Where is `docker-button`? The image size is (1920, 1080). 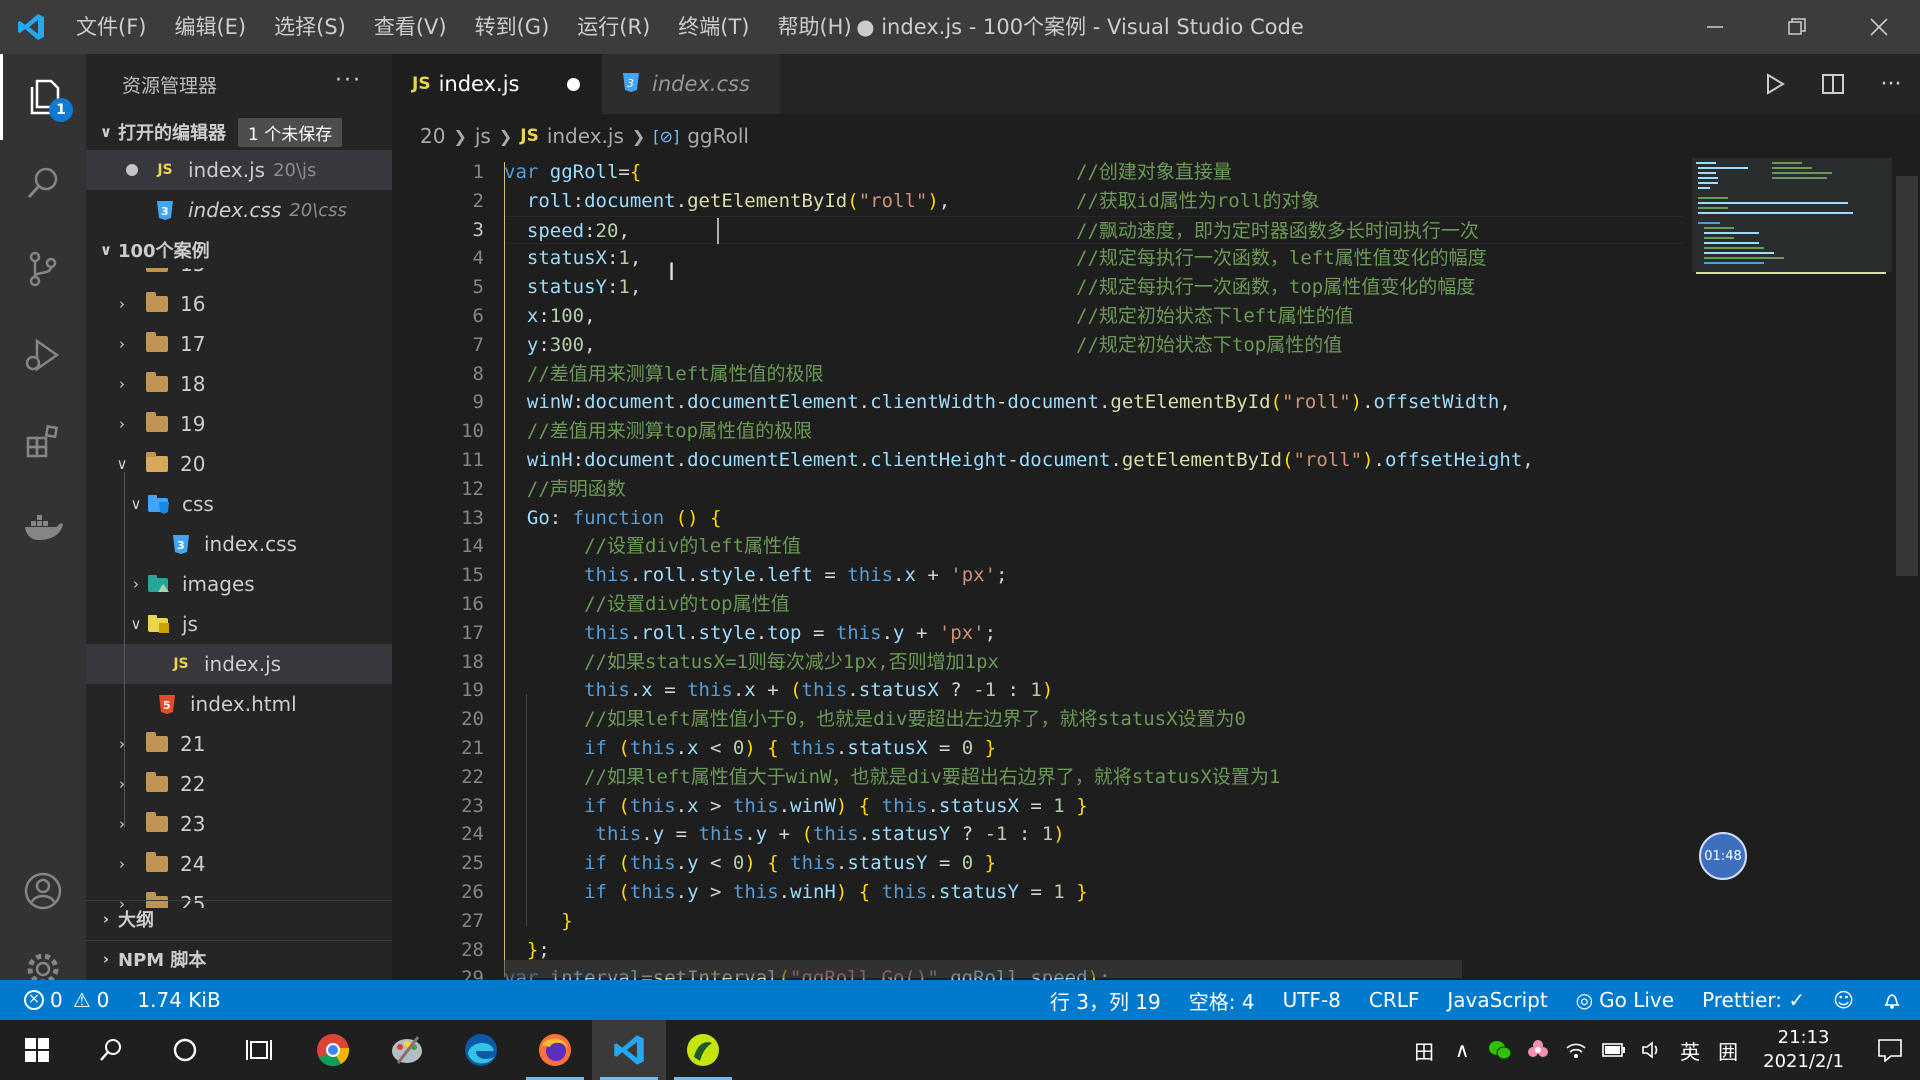
docker-button is located at coordinates (43, 527).